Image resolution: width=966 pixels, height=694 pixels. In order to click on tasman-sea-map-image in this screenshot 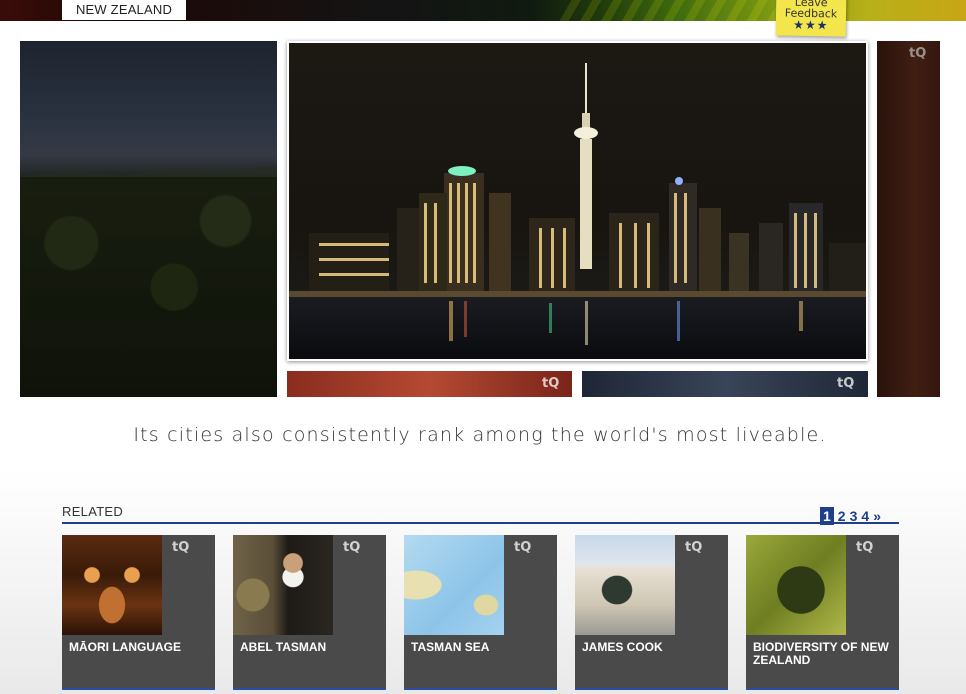, I will do `click(454, 585)`.